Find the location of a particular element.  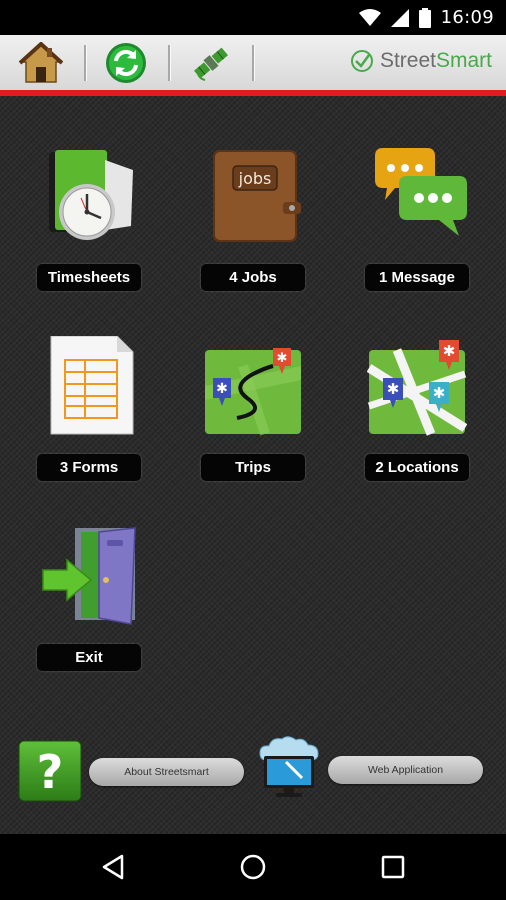

home-icon is located at coordinates (41, 62).